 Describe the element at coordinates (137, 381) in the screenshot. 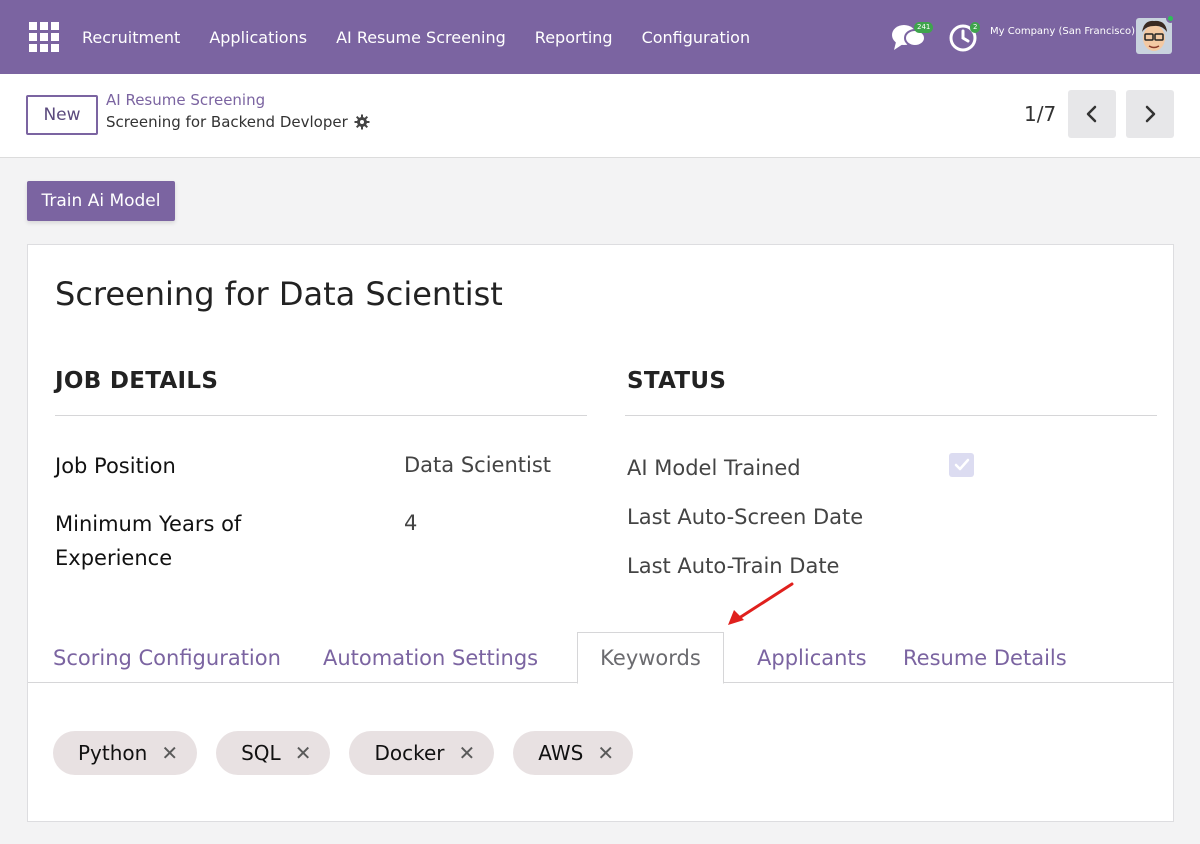

I see `job-details-heading: JOB DETAILS` at that location.